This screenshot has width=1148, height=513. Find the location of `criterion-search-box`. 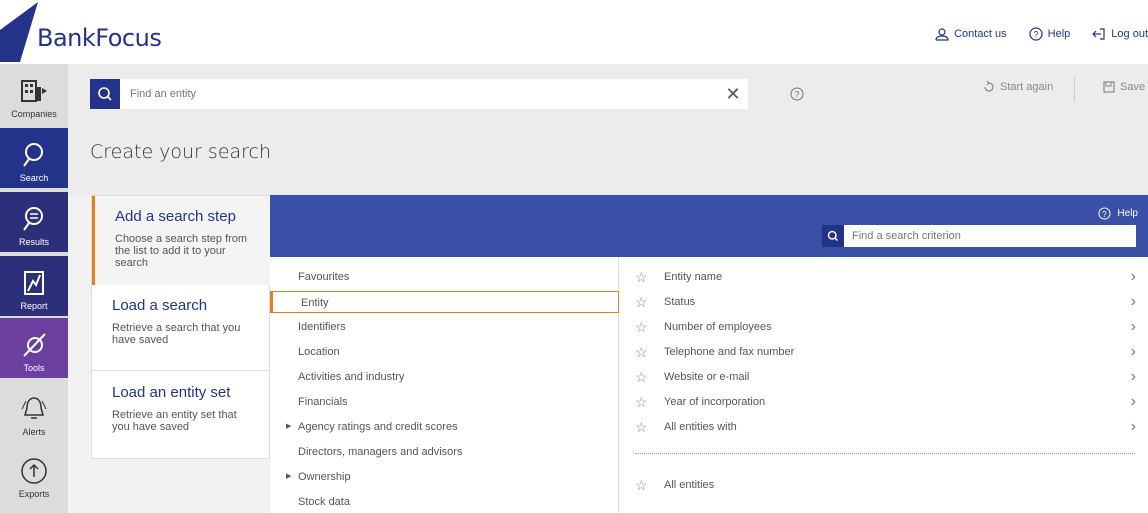

criterion-search-box is located at coordinates (979, 236).